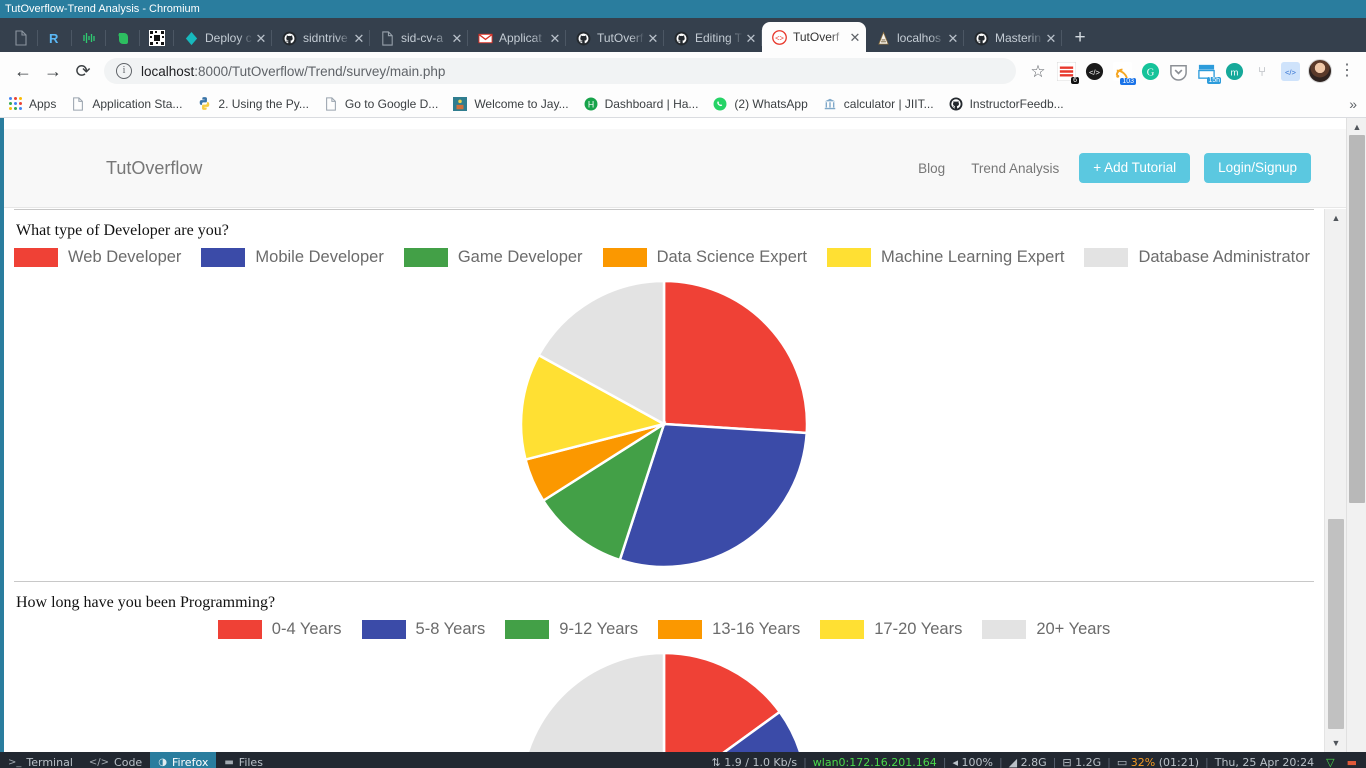  I want to click on svg-text: m, so click(1234, 72).